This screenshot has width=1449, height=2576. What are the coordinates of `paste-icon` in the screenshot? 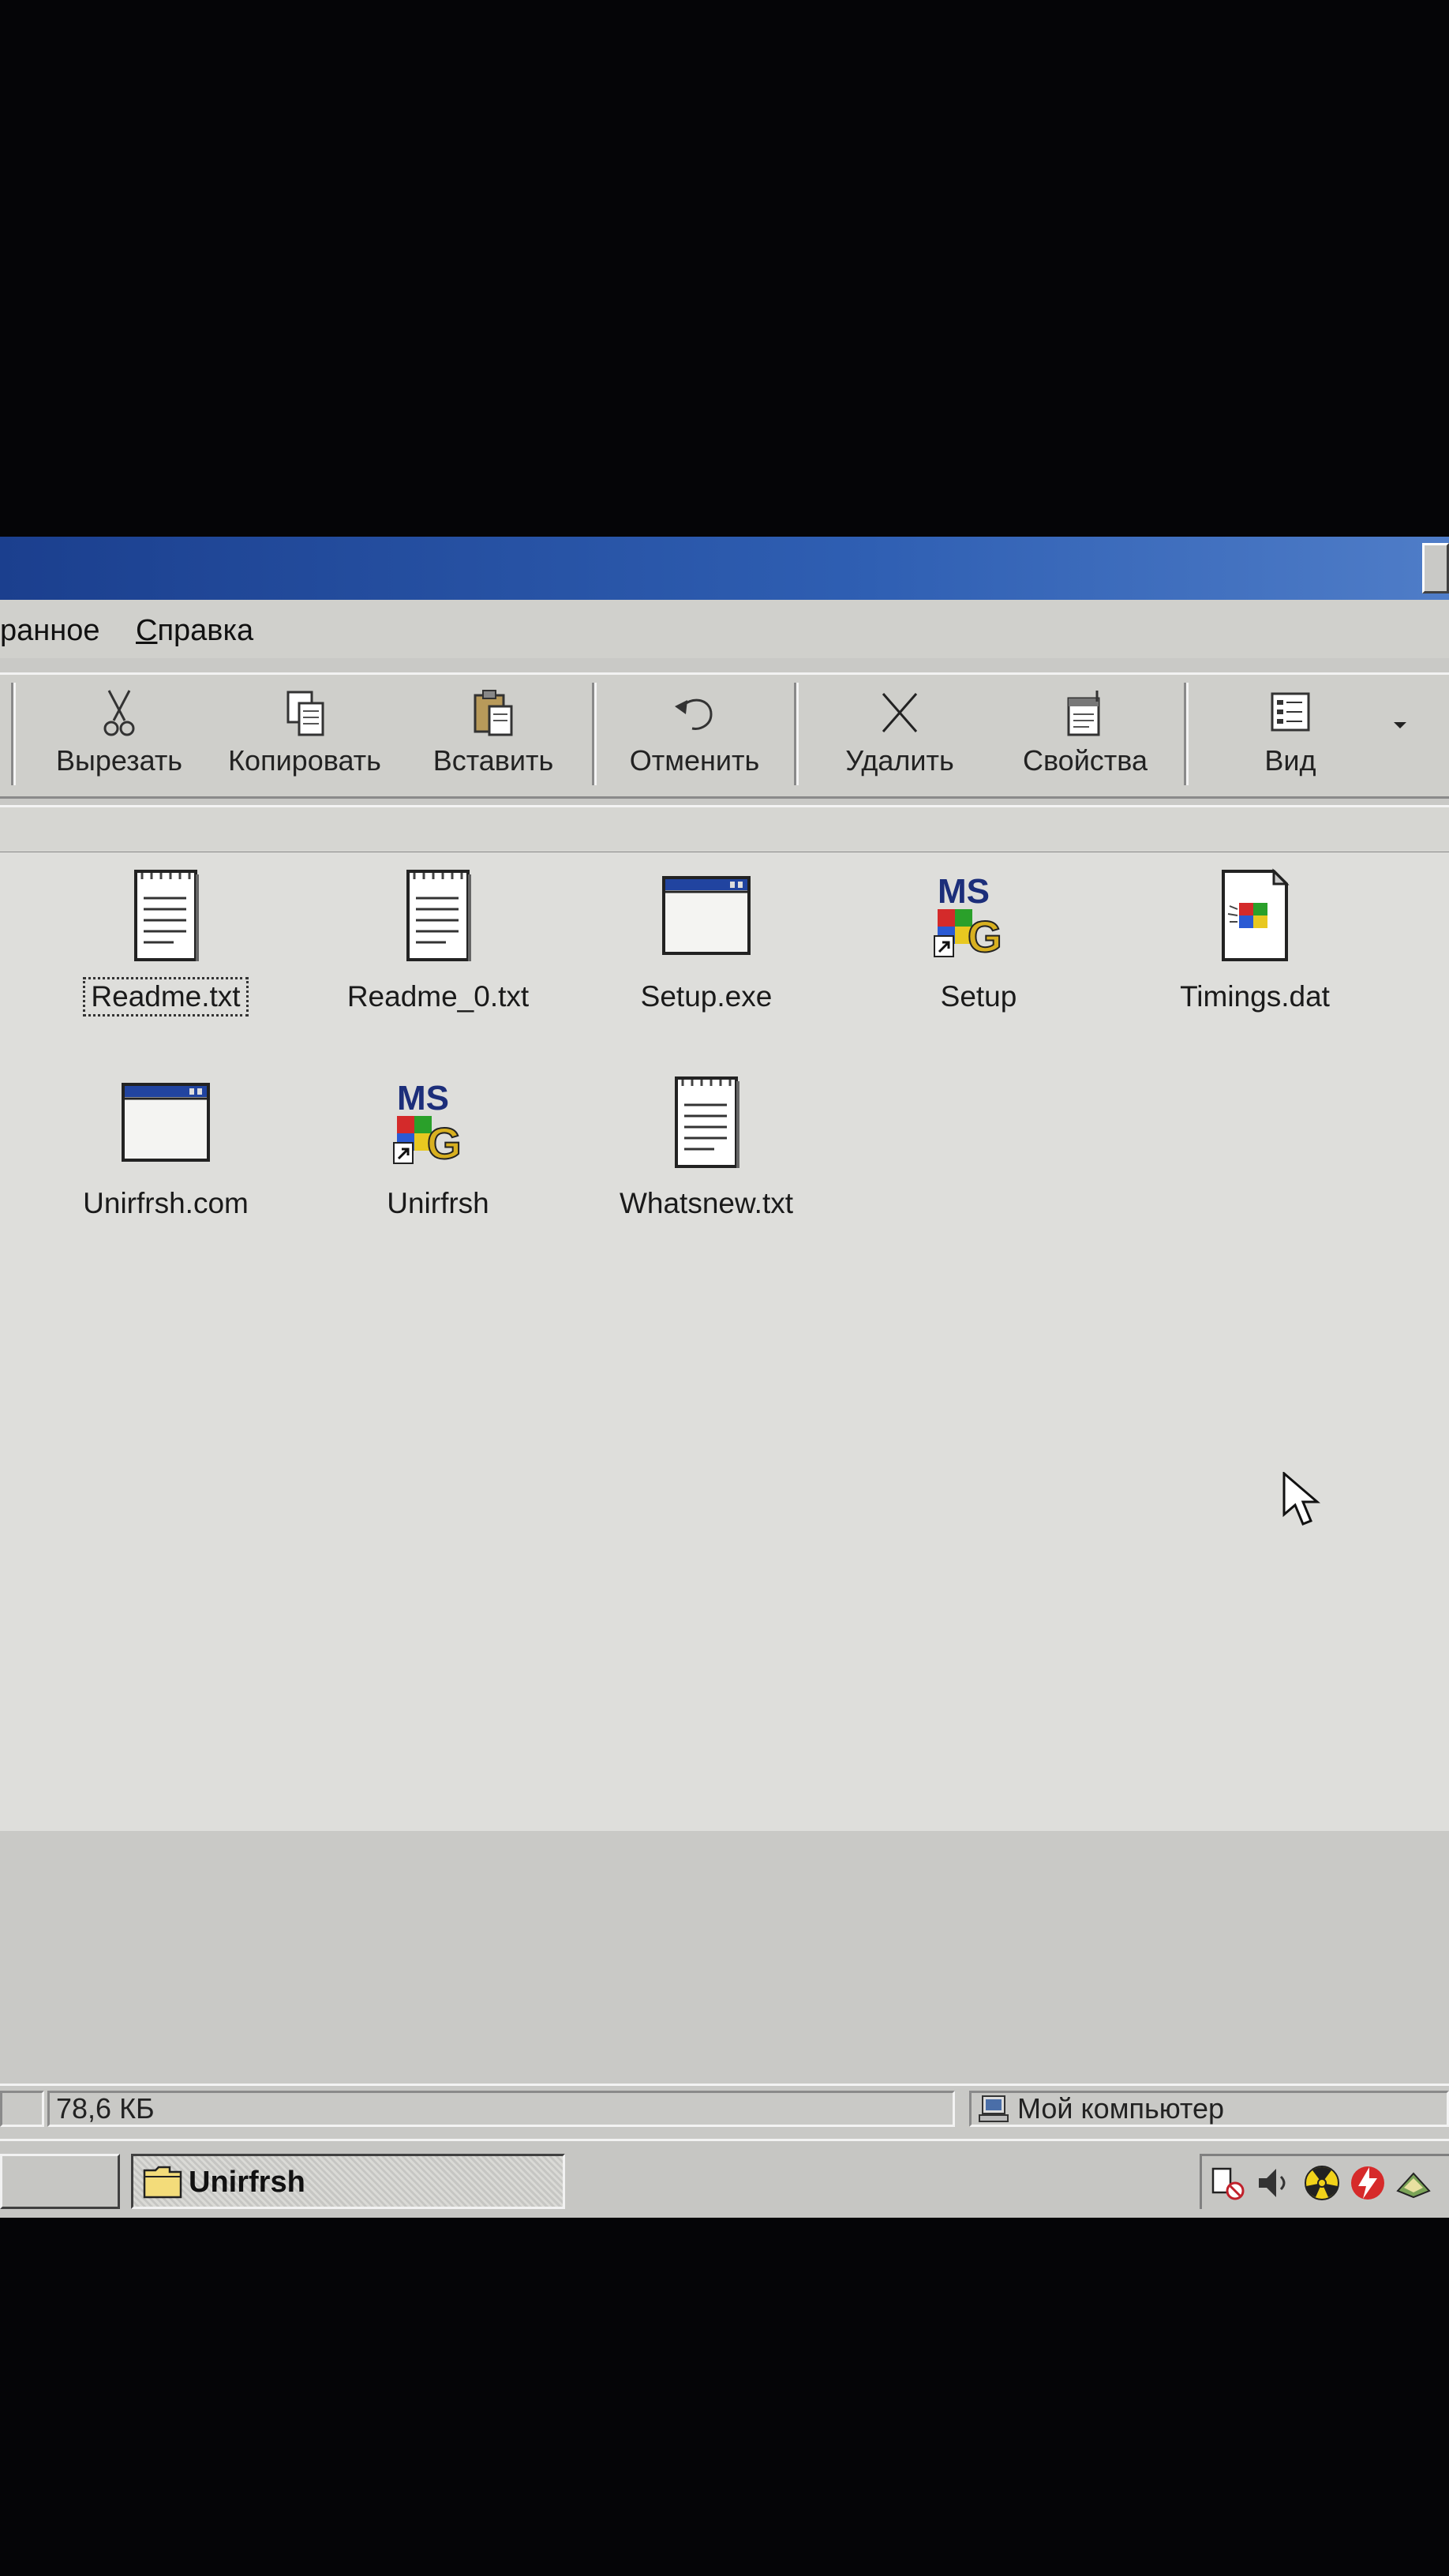 It's located at (493, 713).